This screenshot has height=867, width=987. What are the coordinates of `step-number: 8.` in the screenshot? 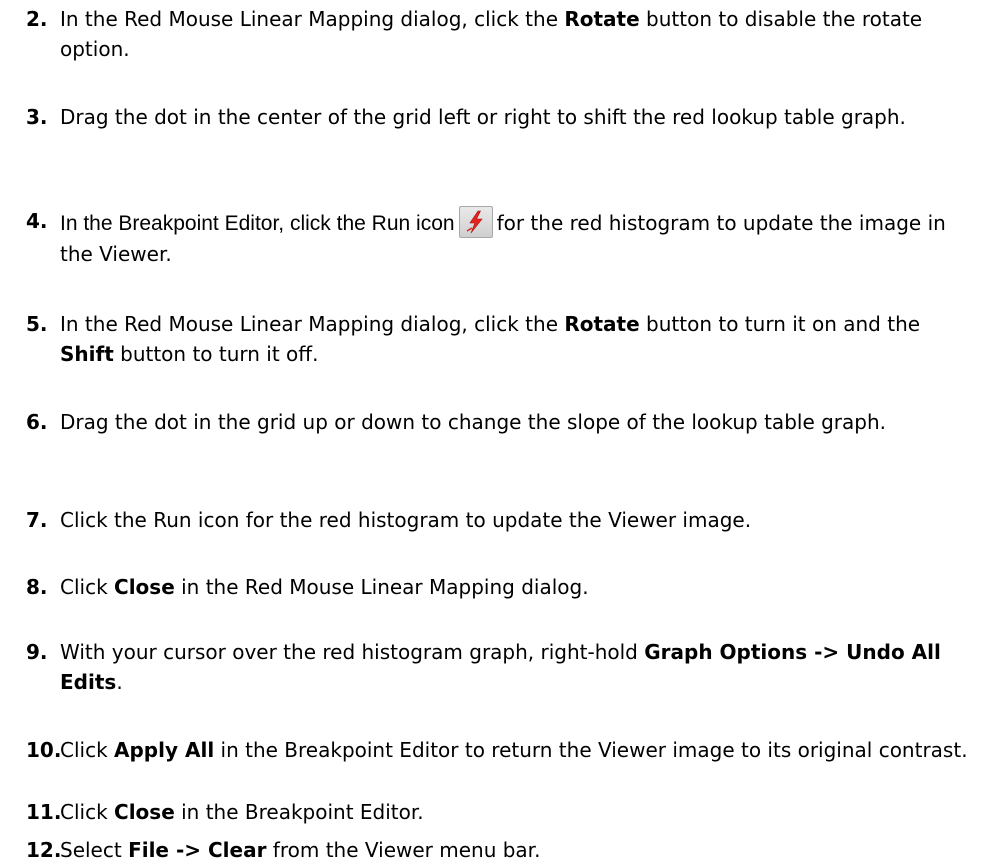 It's located at (37, 587).